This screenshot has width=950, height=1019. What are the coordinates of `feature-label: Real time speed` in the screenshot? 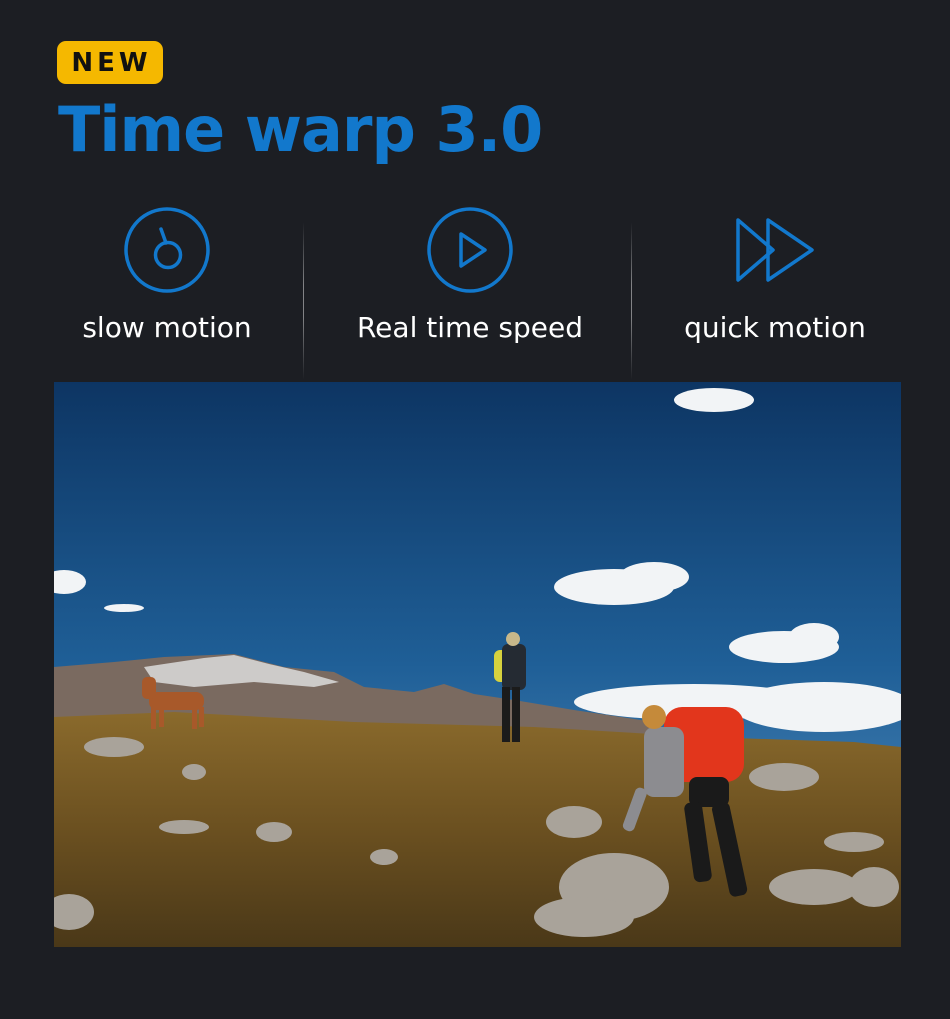 It's located at (469, 327).